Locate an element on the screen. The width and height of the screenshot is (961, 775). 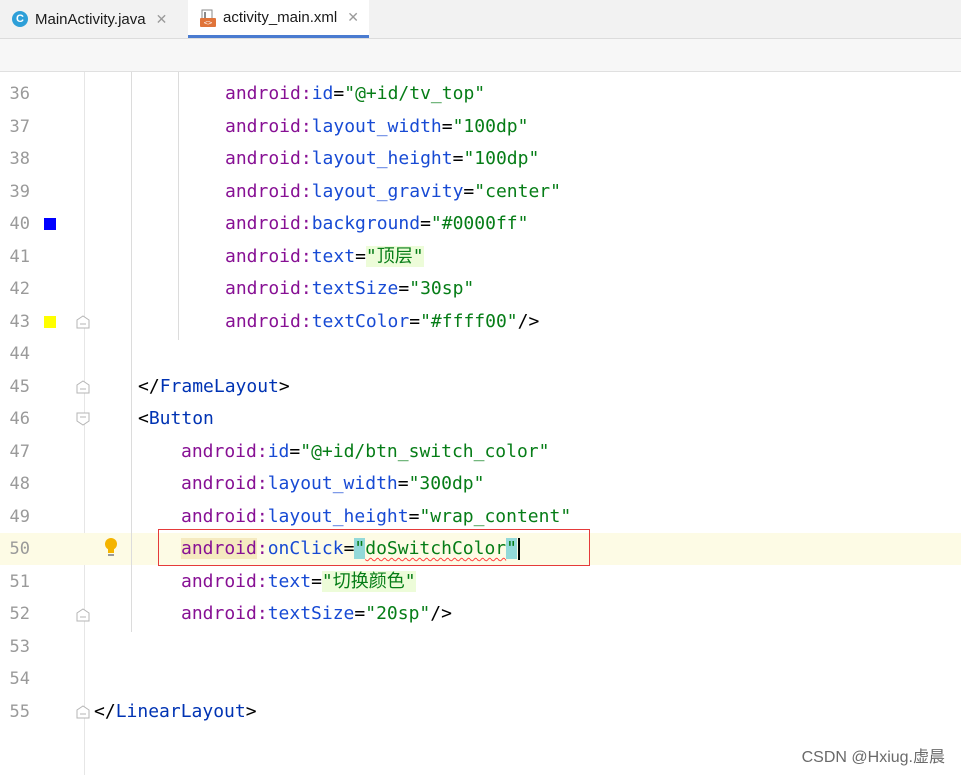
code-line-42: android:textSize="30sp" is located at coordinates (349, 289).